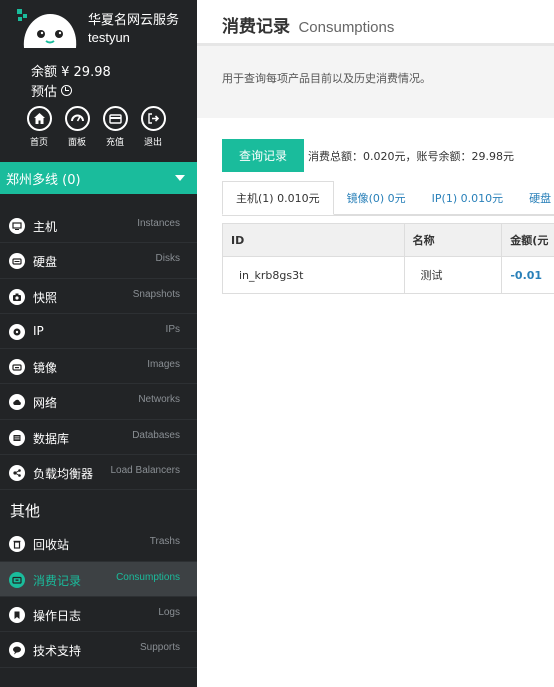 This screenshot has height=687, width=554. I want to click on disk-icon, so click(17, 261).